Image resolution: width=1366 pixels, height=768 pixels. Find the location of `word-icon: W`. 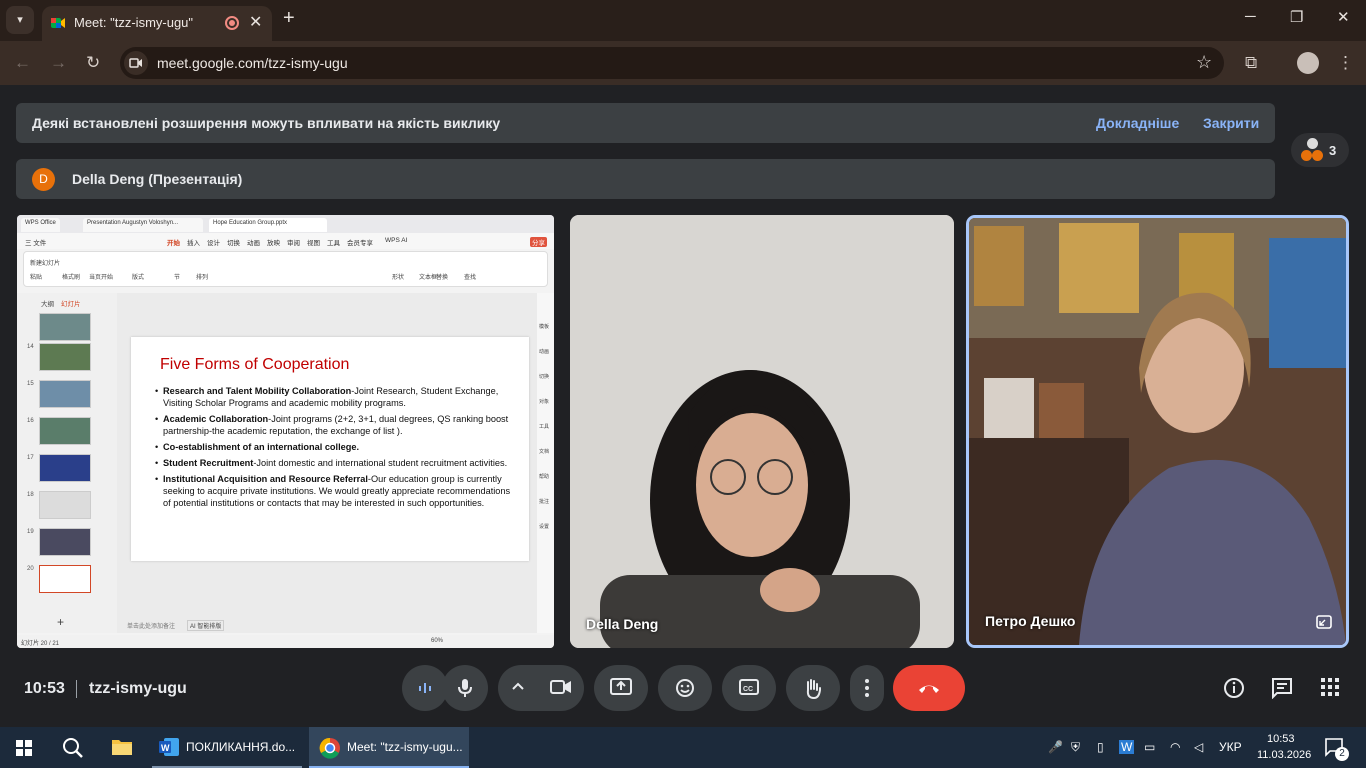

word-icon: W is located at coordinates (169, 747).